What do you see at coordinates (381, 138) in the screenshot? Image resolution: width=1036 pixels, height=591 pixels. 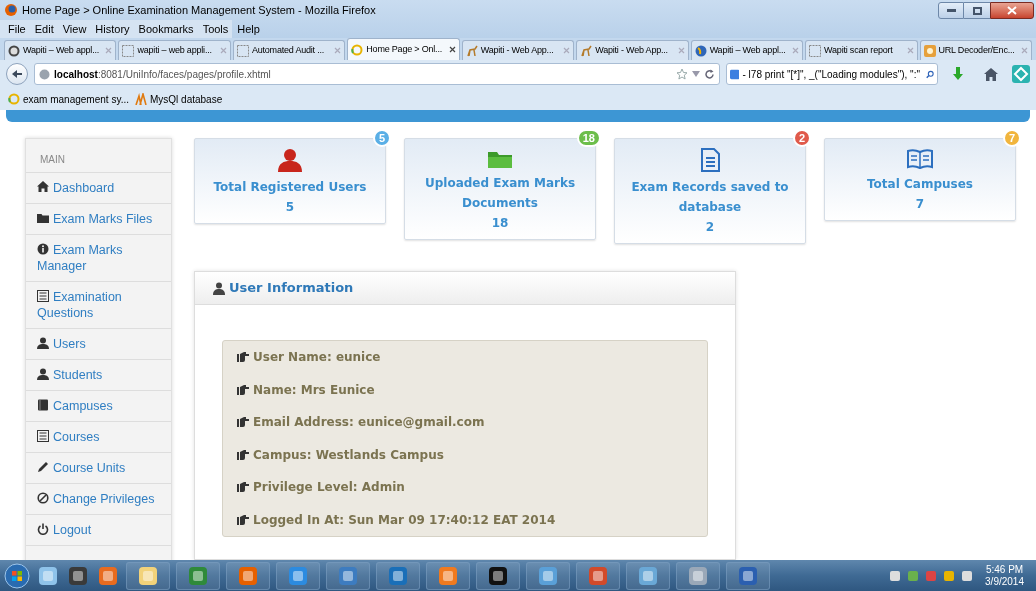 I see `count-badge: 5` at bounding box center [381, 138].